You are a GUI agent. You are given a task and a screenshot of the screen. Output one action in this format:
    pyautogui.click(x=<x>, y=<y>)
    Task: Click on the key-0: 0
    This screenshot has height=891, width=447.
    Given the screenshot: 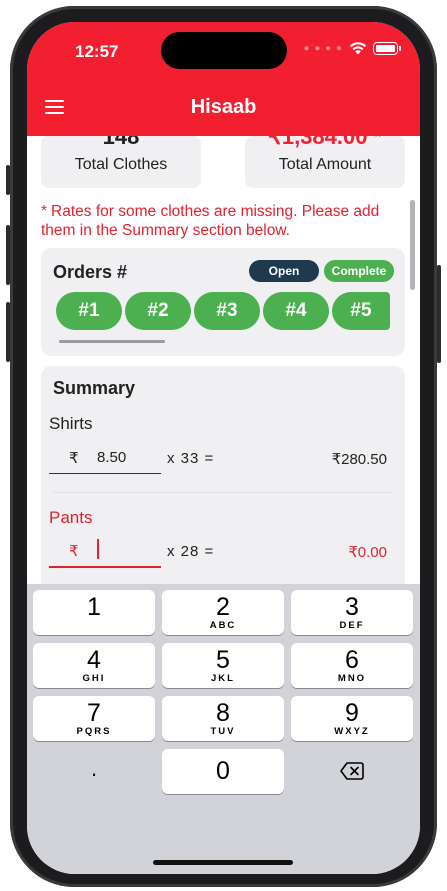 What is the action you would take?
    pyautogui.click(x=223, y=771)
    